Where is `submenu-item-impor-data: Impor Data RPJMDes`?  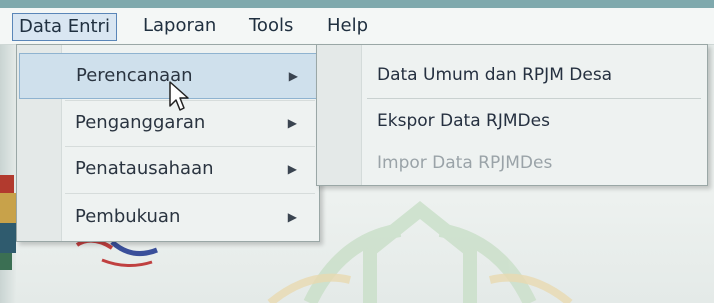 submenu-item-impor-data: Impor Data RPJMDes is located at coordinates (465, 163).